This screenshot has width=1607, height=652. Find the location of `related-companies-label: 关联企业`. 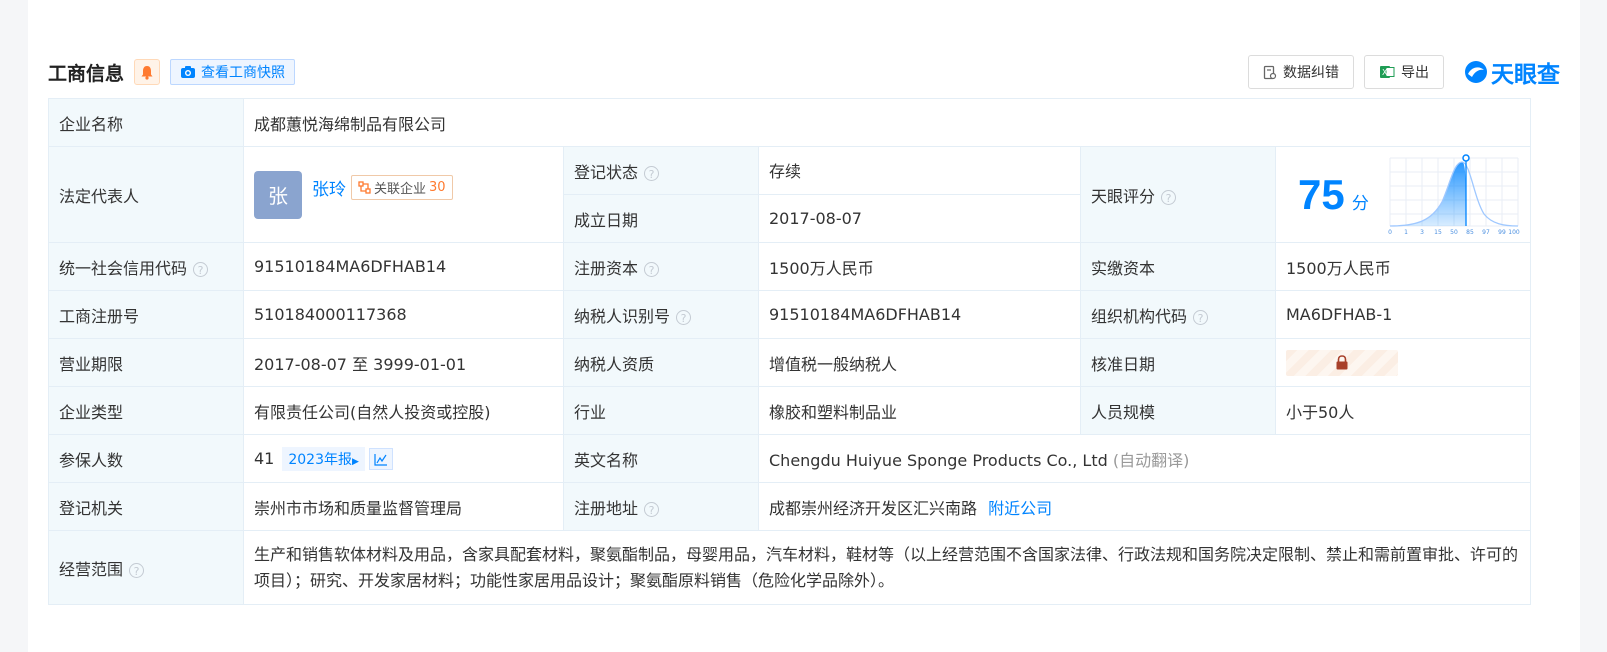

related-companies-label: 关联企业 is located at coordinates (400, 189).